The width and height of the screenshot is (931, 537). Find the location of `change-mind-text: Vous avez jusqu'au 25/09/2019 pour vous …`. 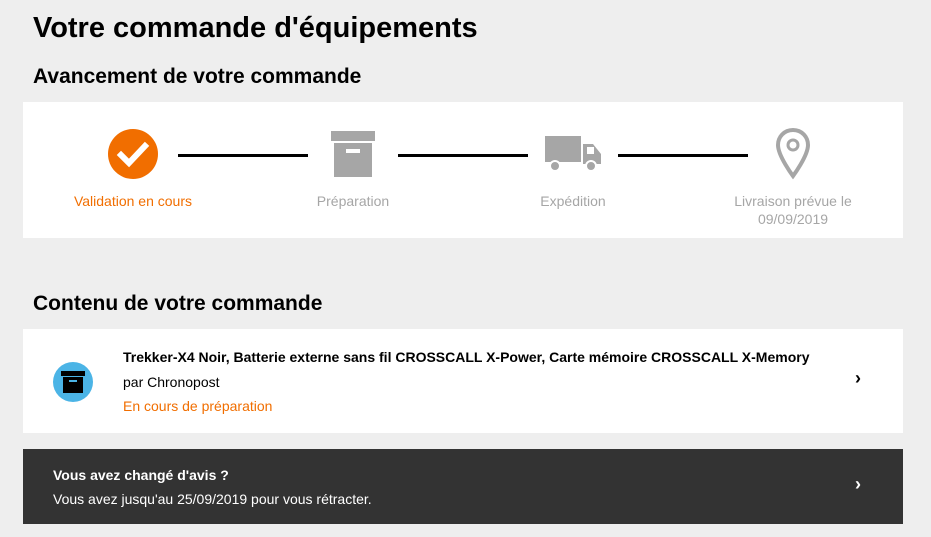

change-mind-text: Vous avez jusqu'au 25/09/2019 pour vous … is located at coordinates (212, 499).